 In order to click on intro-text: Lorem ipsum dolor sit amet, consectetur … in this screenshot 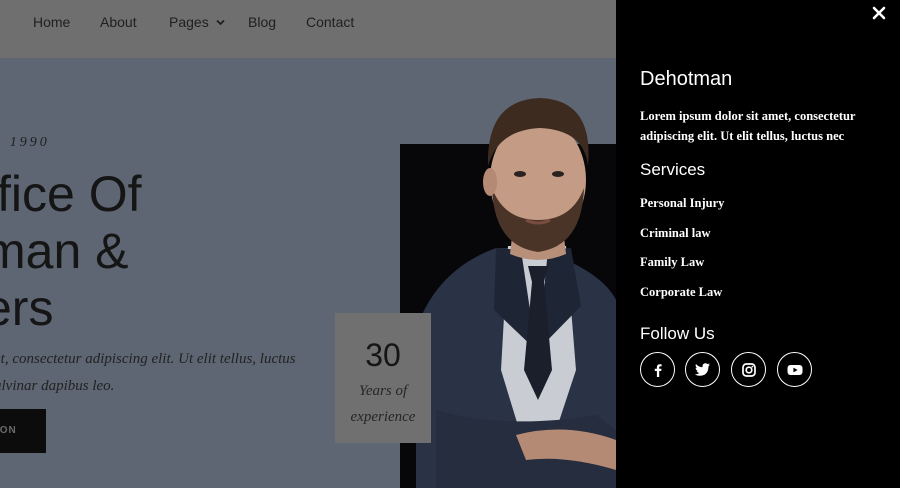, I will do `click(748, 126)`.